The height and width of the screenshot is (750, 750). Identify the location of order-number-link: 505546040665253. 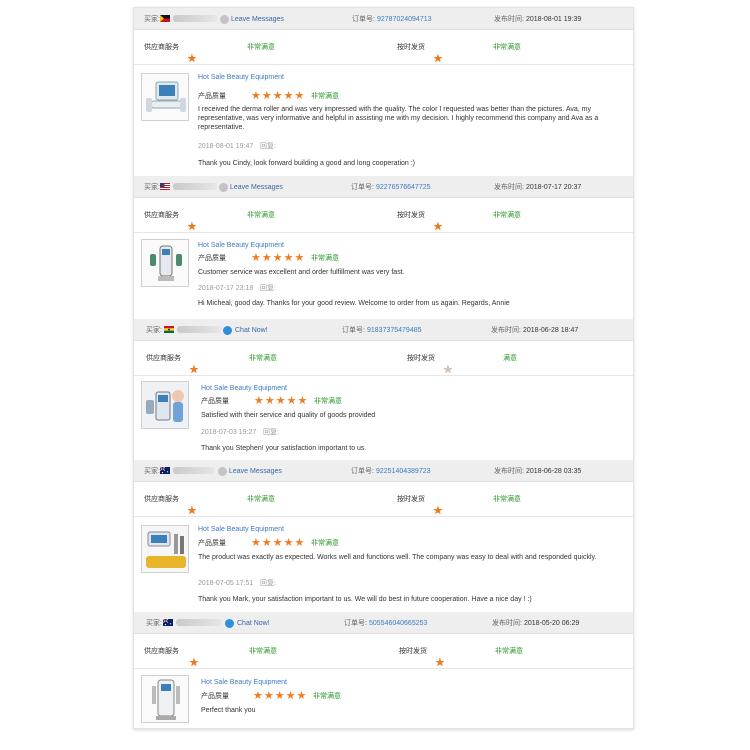
(398, 623).